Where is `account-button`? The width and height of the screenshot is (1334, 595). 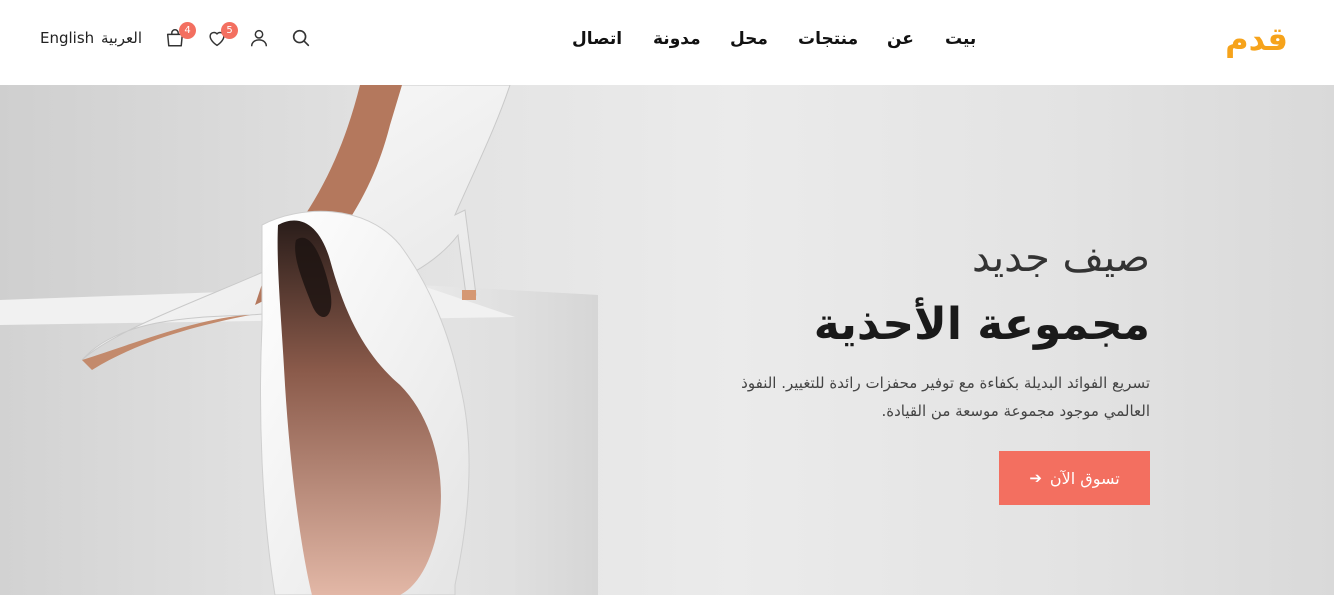
account-button is located at coordinates (259, 39).